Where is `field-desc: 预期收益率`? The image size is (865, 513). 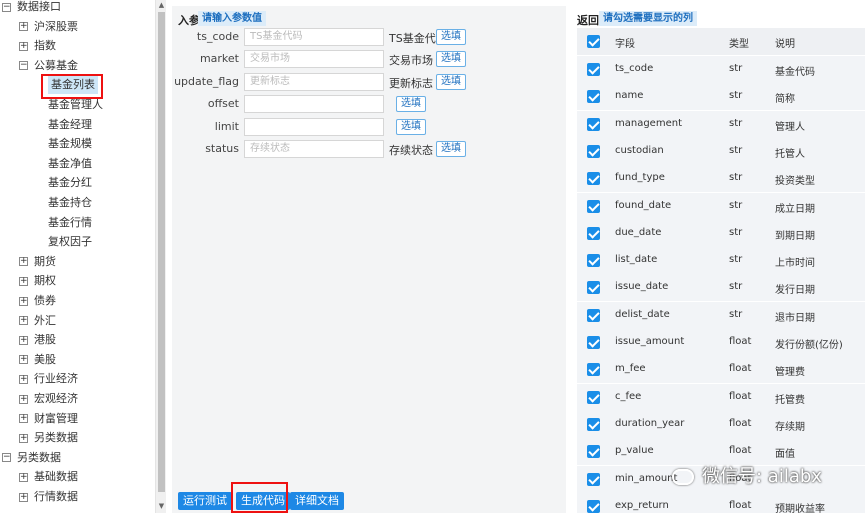
field-desc: 预期收益率 is located at coordinates (800, 508).